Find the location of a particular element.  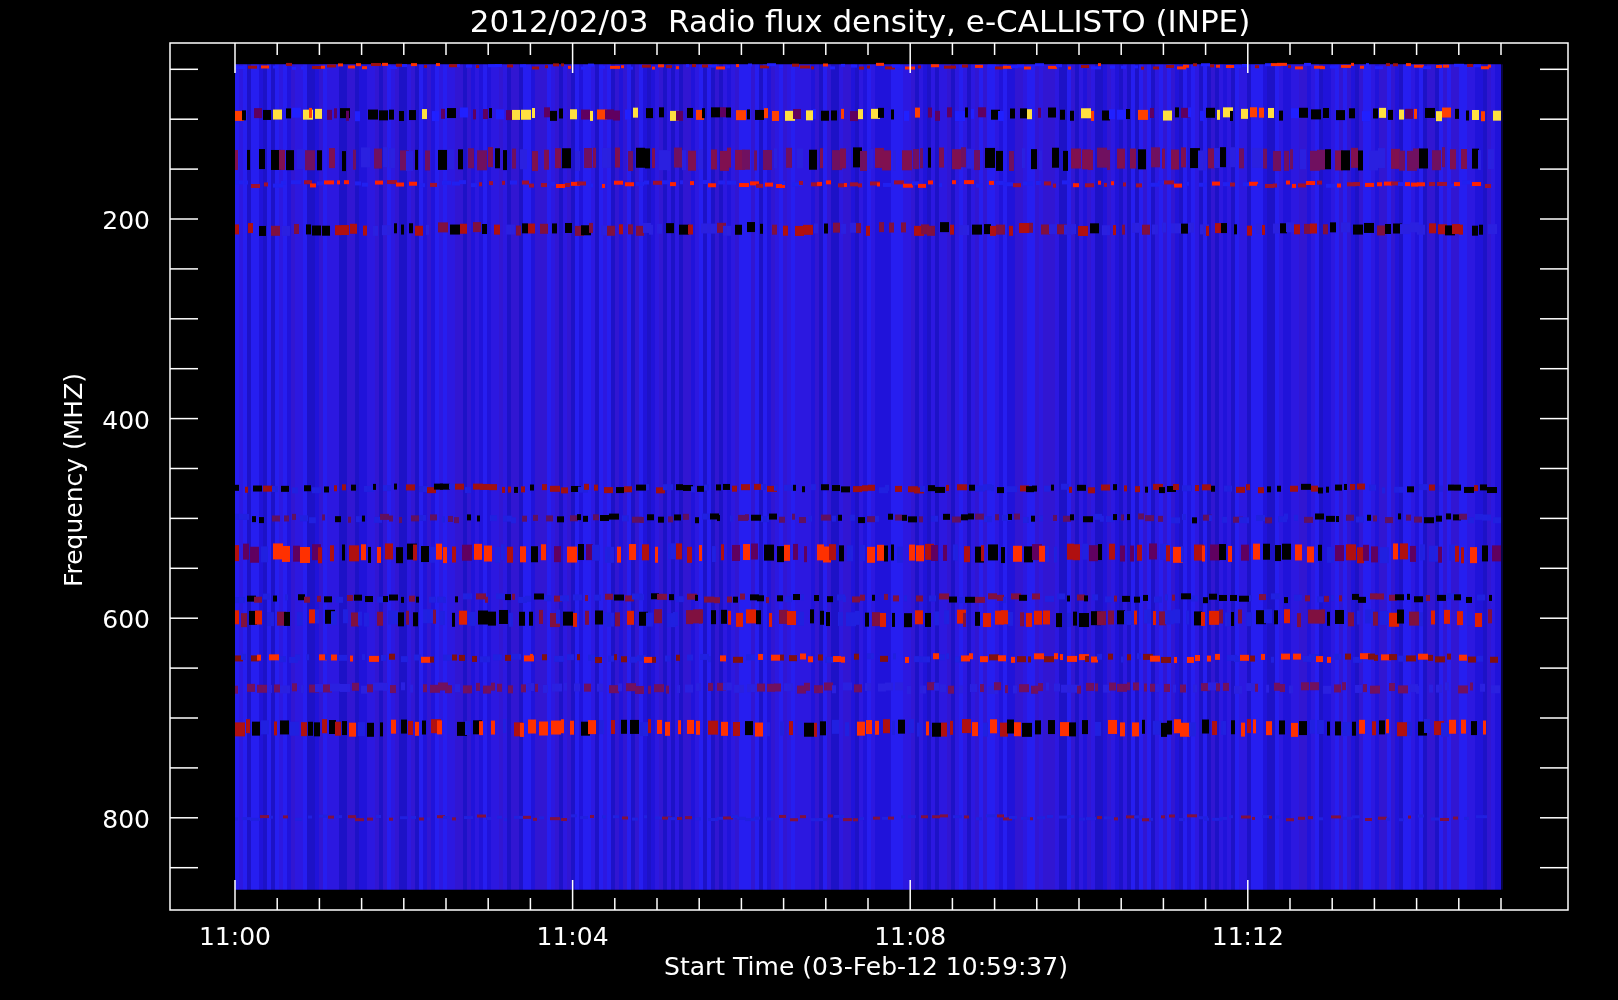

axis-tick-label: 800 is located at coordinates (126, 819).